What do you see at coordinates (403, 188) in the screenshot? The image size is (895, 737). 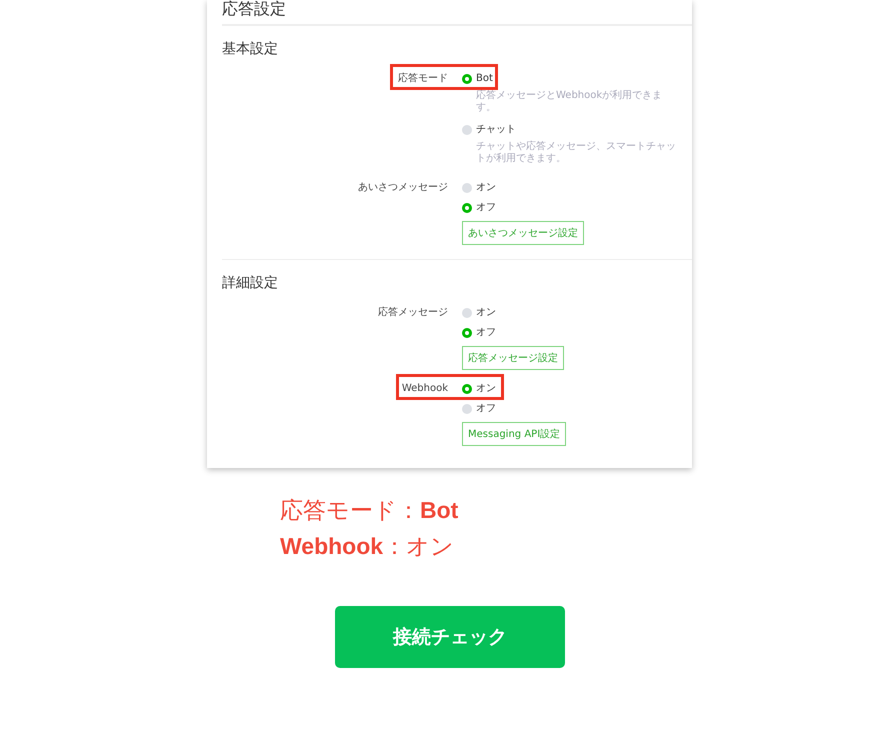 I see `setting-label: あいさつメッセージ` at bounding box center [403, 188].